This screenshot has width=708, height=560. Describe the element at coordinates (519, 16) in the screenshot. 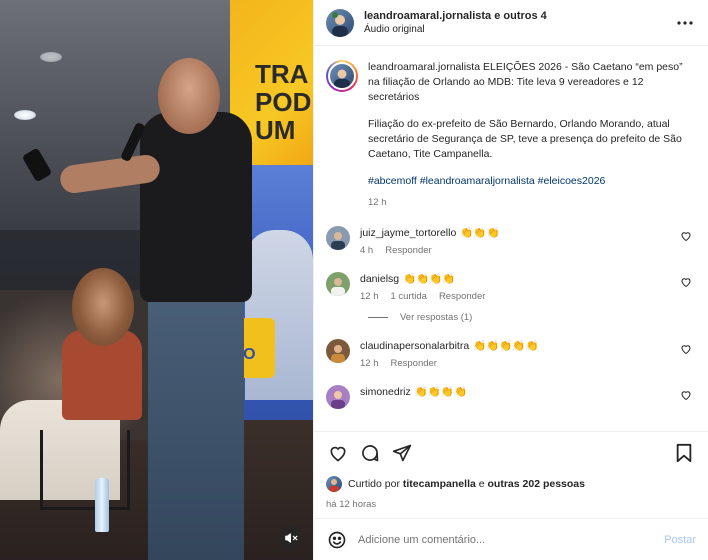

I see `author-username: leandroamaral.jornalista e outros 4` at that location.